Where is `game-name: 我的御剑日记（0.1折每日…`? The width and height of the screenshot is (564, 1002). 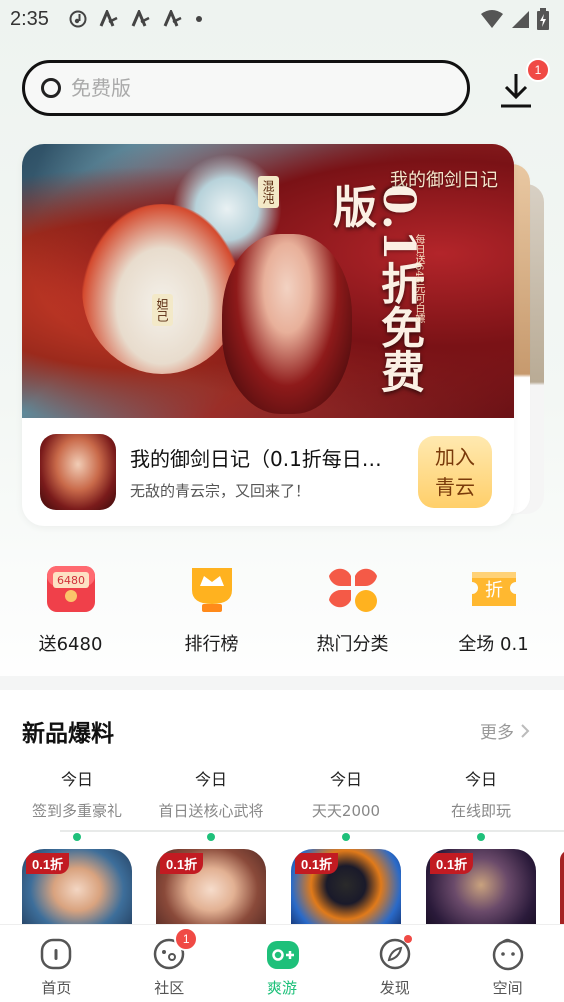 game-name: 我的御剑日记（0.1折每日… is located at coordinates (256, 459).